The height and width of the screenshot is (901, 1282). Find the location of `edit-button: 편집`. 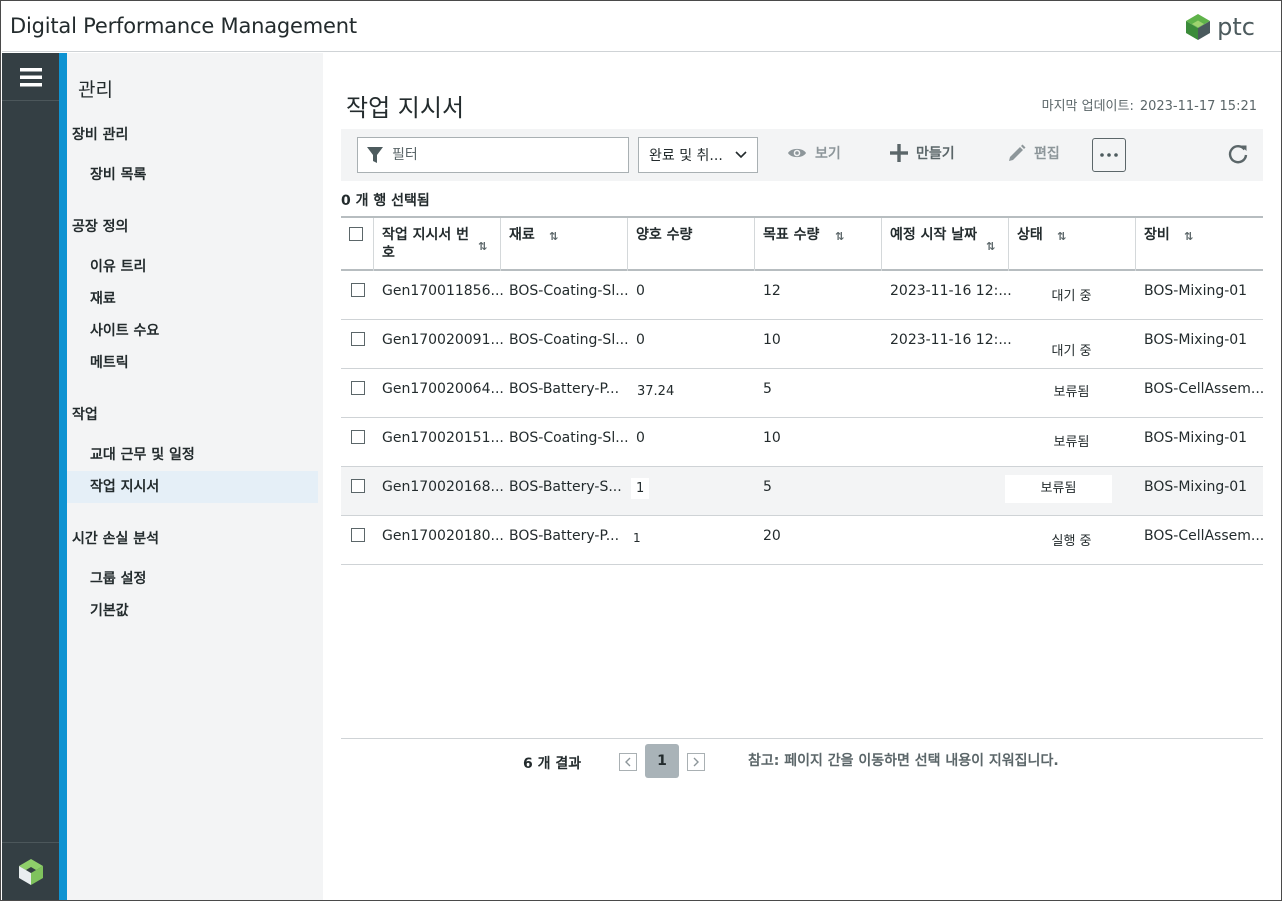

edit-button: 편집 is located at coordinates (1034, 153).